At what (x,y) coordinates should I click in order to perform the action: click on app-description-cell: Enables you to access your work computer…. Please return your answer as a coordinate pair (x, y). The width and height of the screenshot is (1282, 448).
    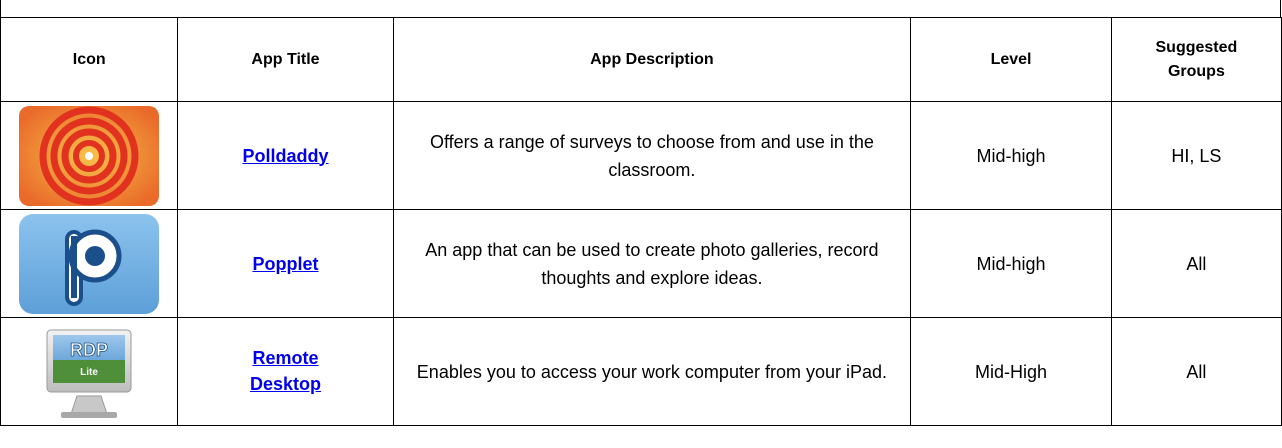
    Looking at the image, I should click on (652, 371).